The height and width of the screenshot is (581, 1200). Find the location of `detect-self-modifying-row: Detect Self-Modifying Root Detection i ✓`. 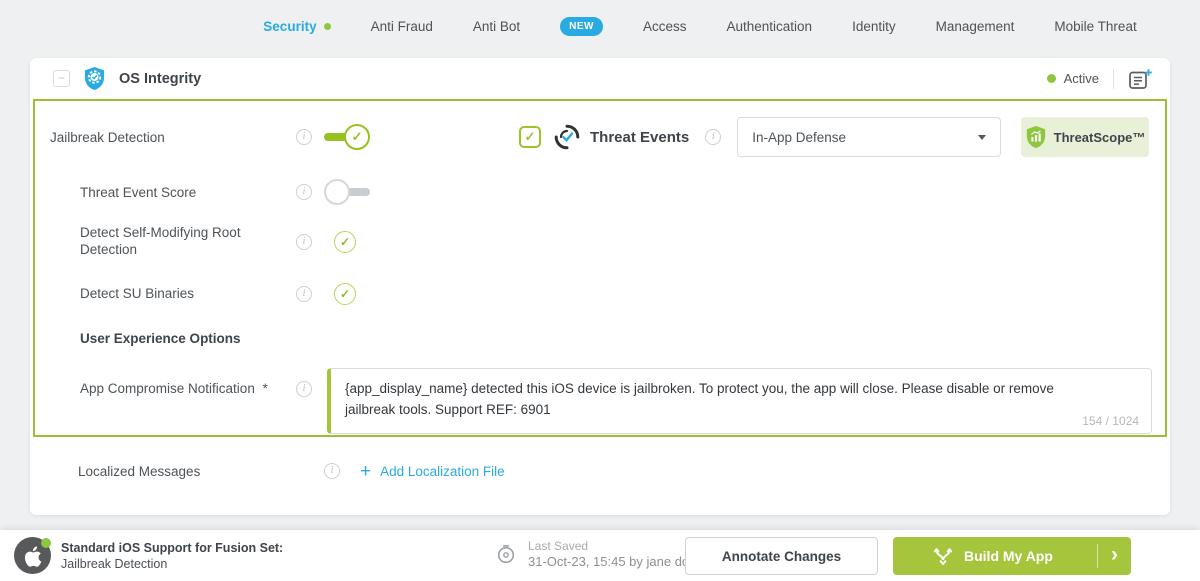

detect-self-modifying-row: Detect Self-Modifying Root Detection i ✓ is located at coordinates (600, 242).